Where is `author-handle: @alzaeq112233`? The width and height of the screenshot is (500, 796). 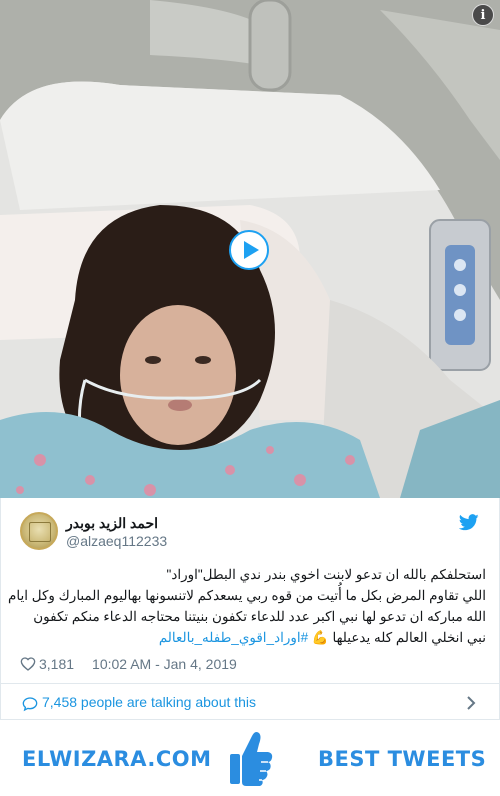
author-handle: @alzaeq112233 is located at coordinates (116, 541).